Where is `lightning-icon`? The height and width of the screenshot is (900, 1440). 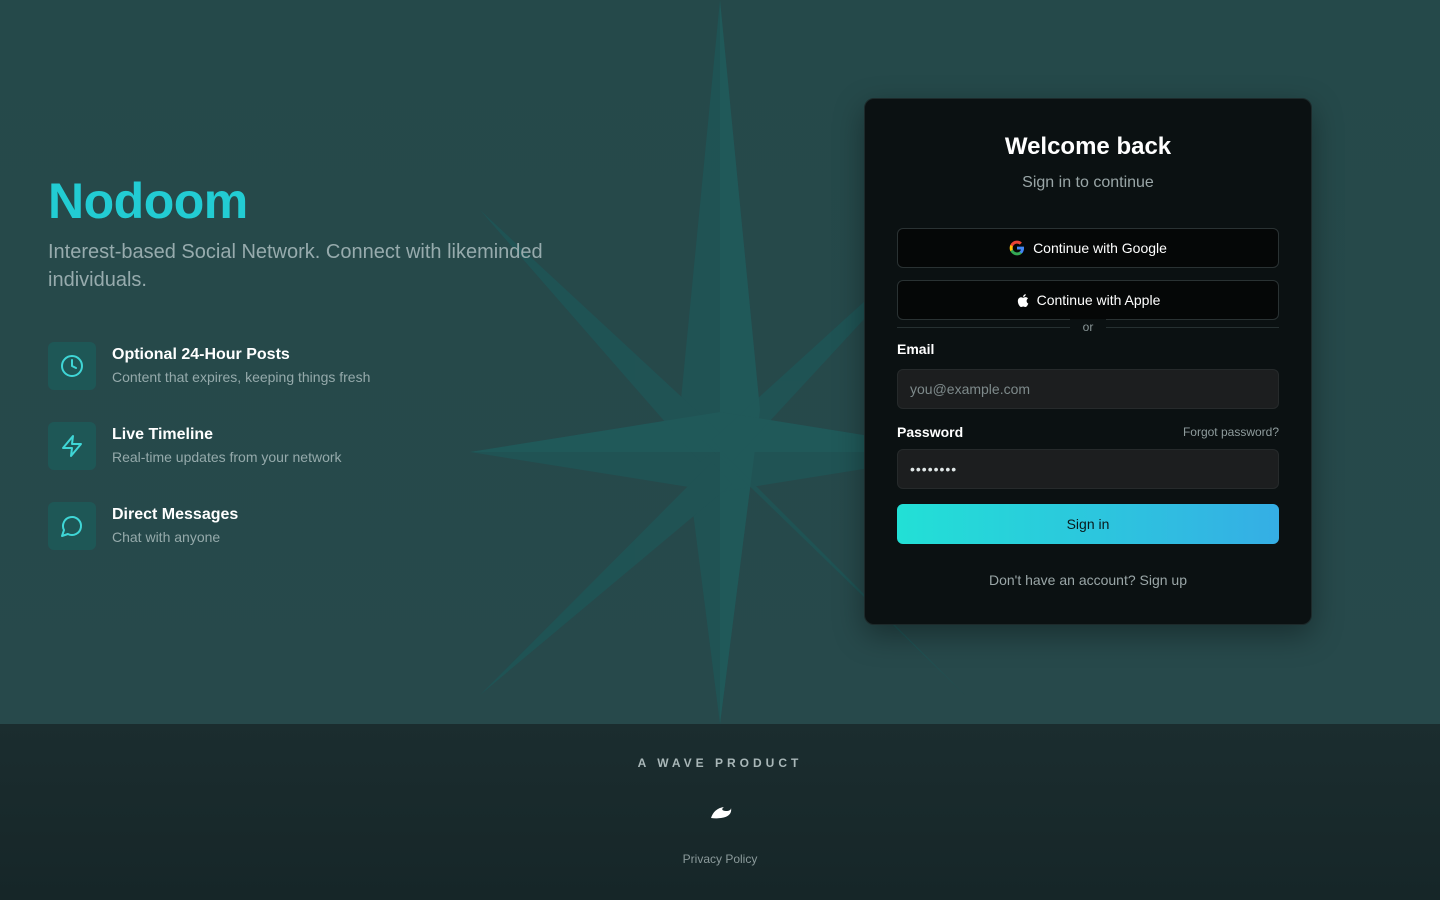 lightning-icon is located at coordinates (72, 446).